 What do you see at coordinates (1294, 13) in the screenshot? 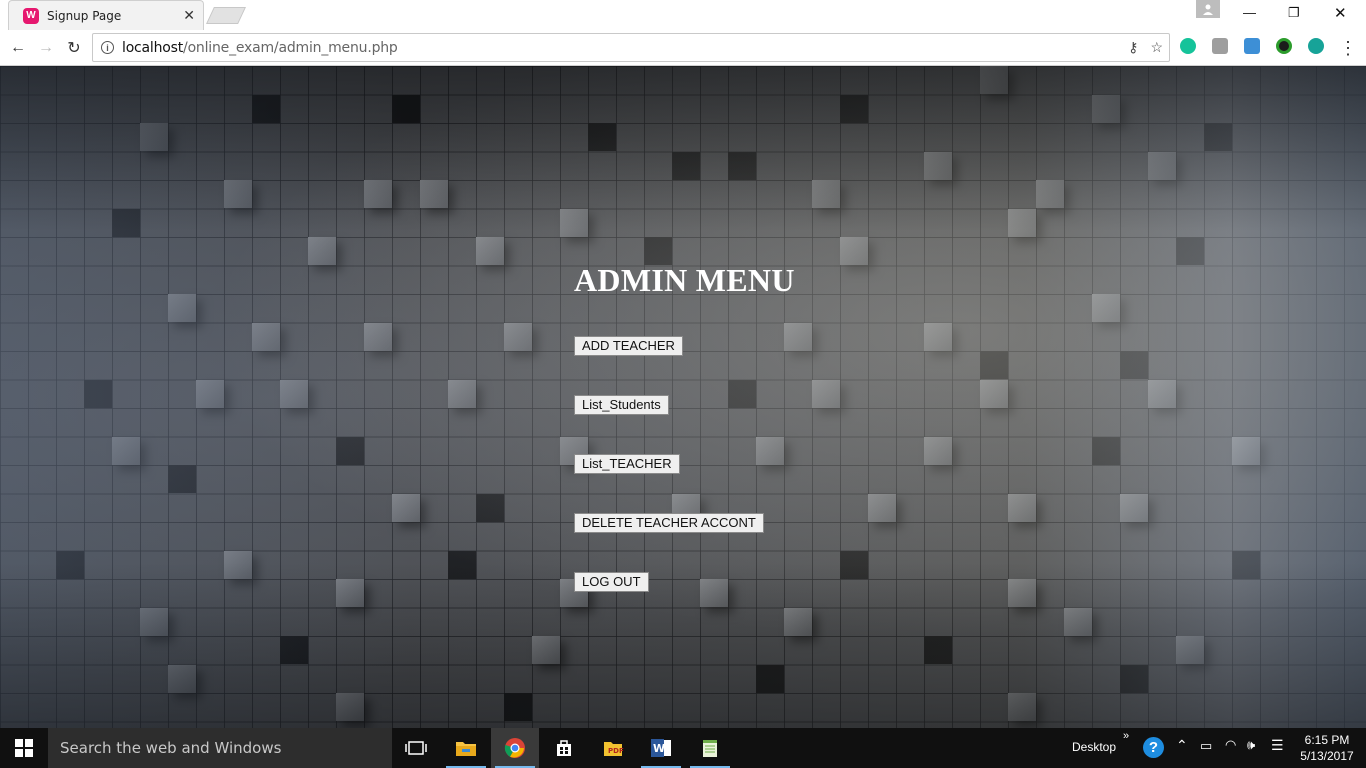
I see `restore-icon: ❐` at bounding box center [1294, 13].